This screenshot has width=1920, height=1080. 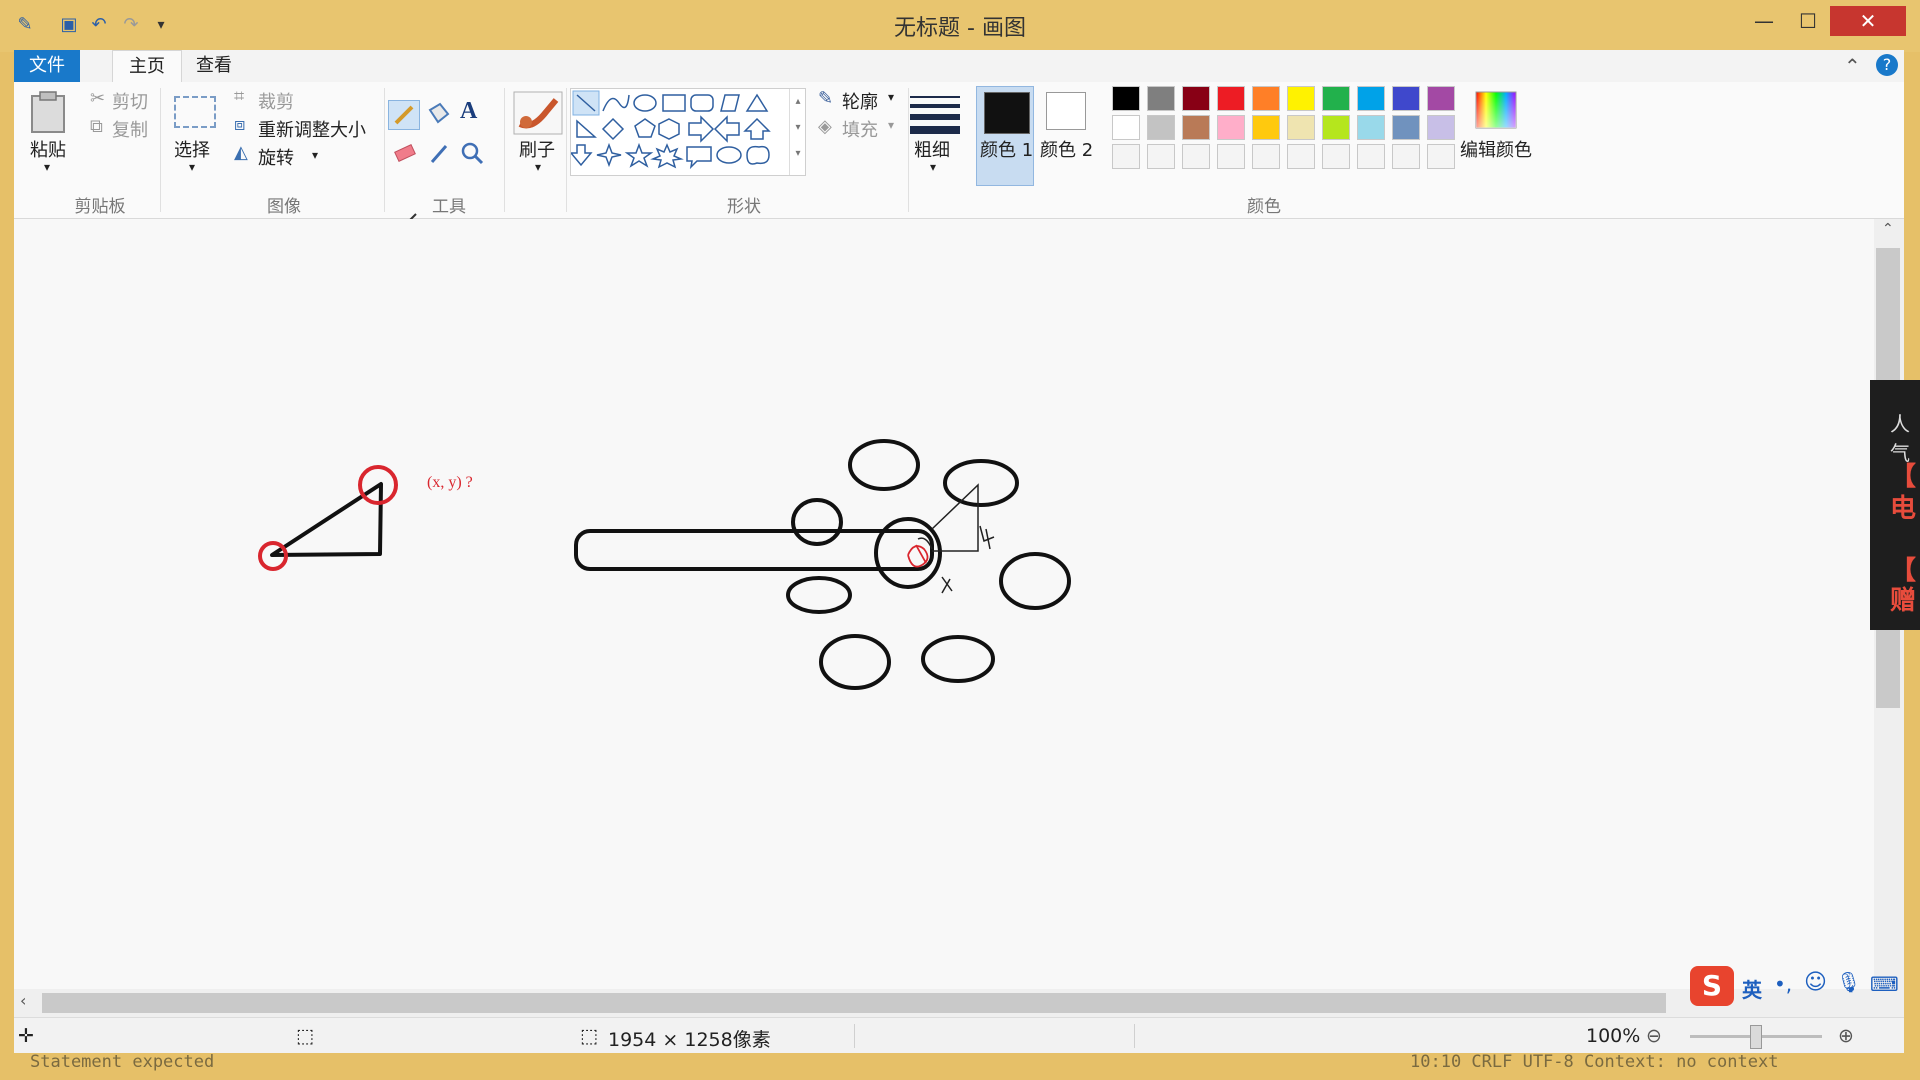 What do you see at coordinates (130, 129) in the screenshot?
I see `copy-button: 复制` at bounding box center [130, 129].